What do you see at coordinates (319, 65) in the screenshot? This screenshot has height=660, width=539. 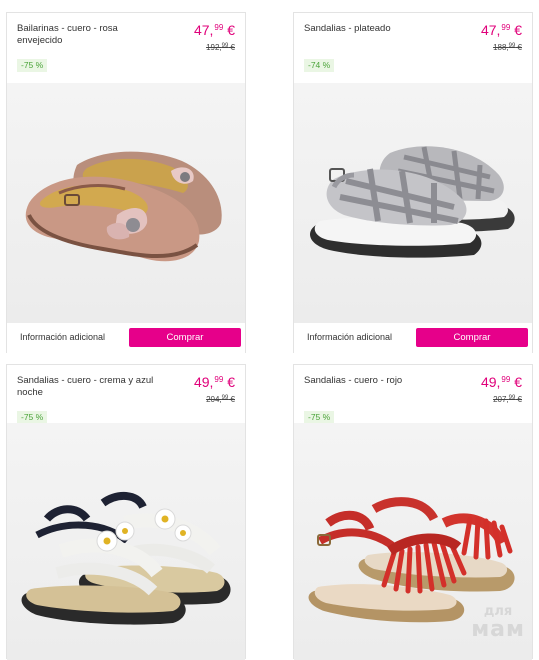 I see `discount-badge: -74 %` at bounding box center [319, 65].